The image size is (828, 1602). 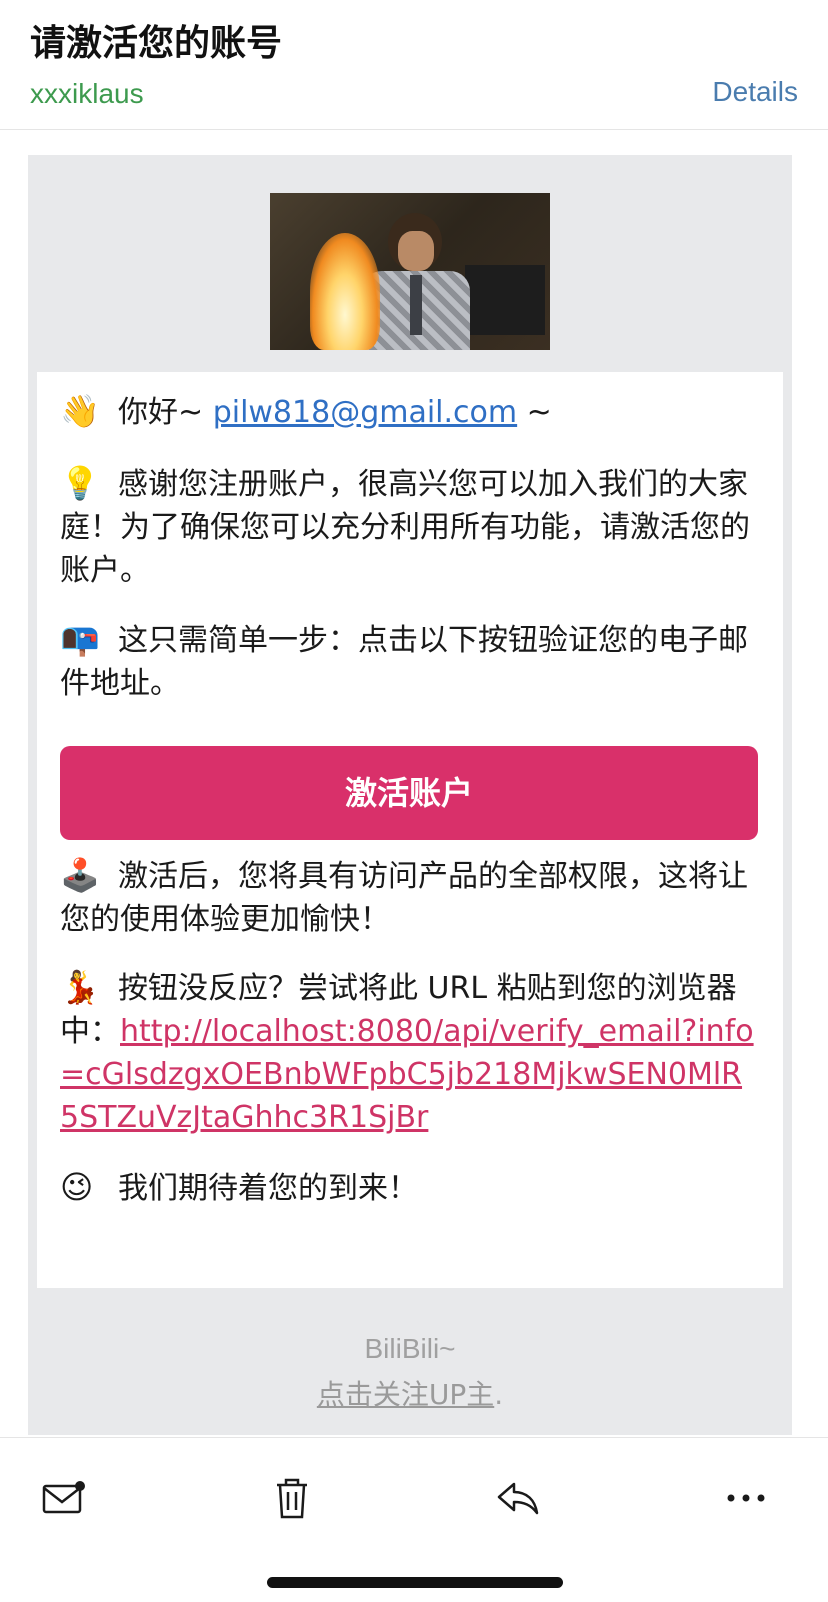 I want to click on joystick-icon: 🕹️, so click(x=80, y=875).